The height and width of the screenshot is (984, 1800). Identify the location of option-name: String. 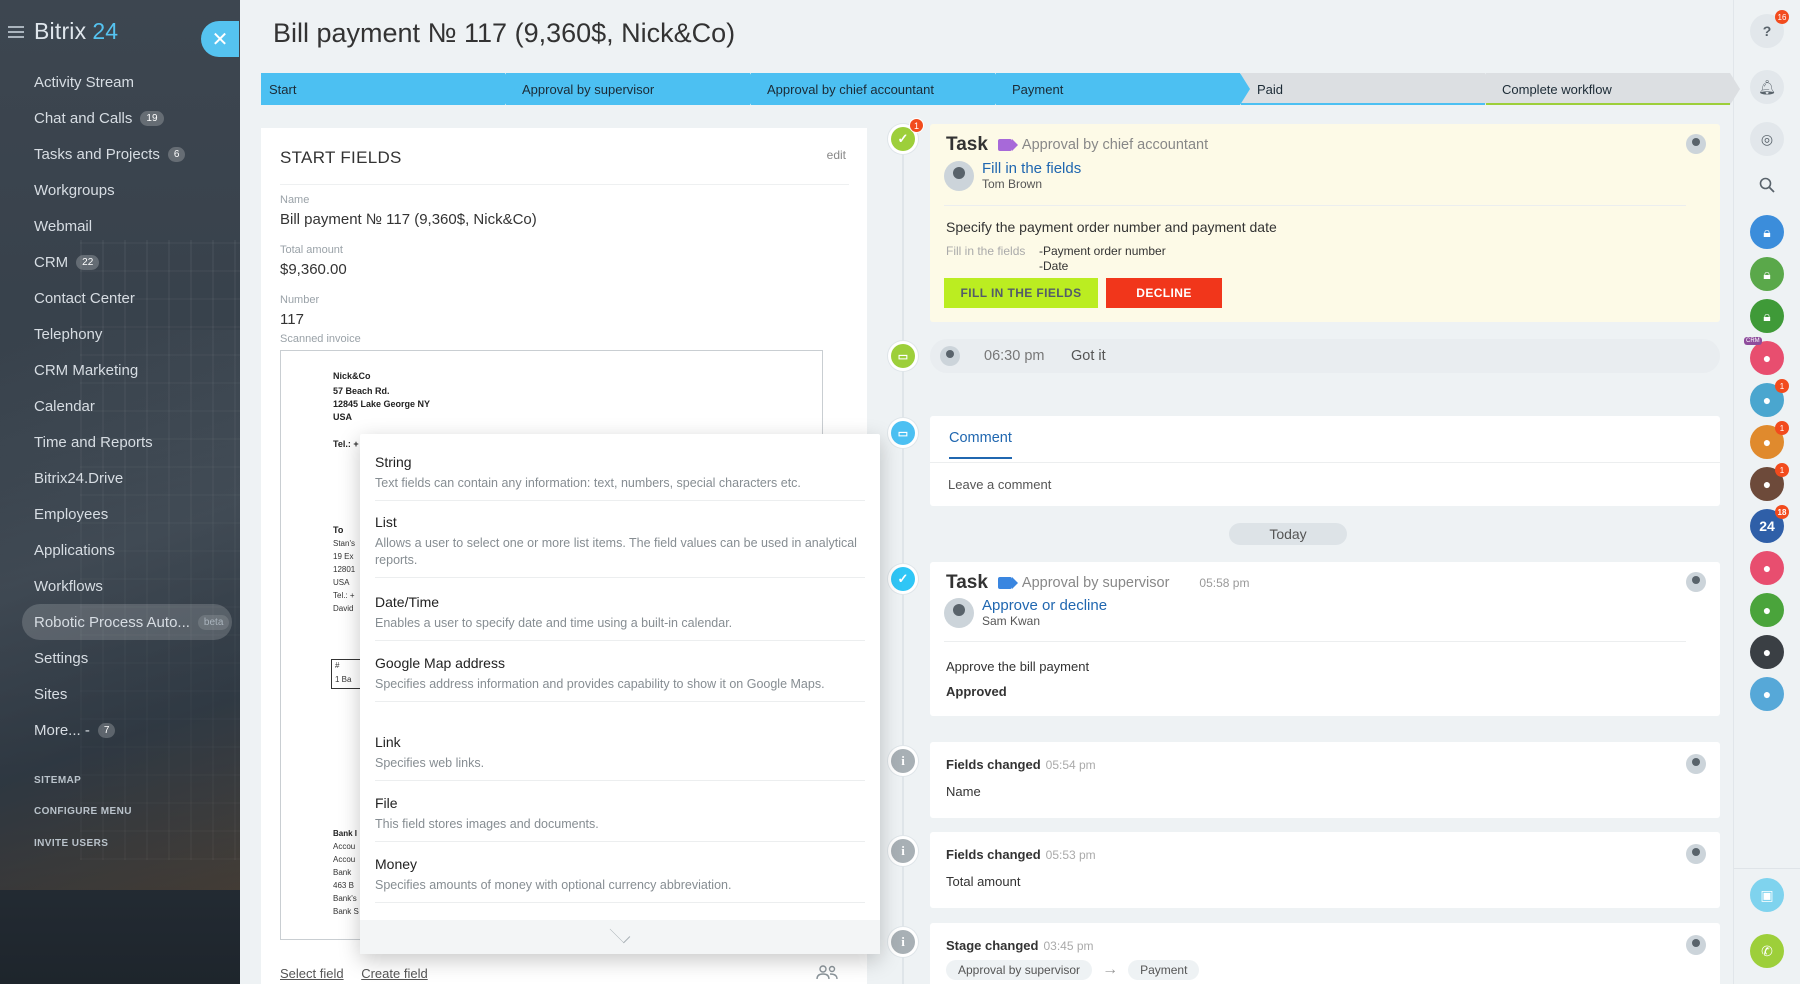
(393, 462).